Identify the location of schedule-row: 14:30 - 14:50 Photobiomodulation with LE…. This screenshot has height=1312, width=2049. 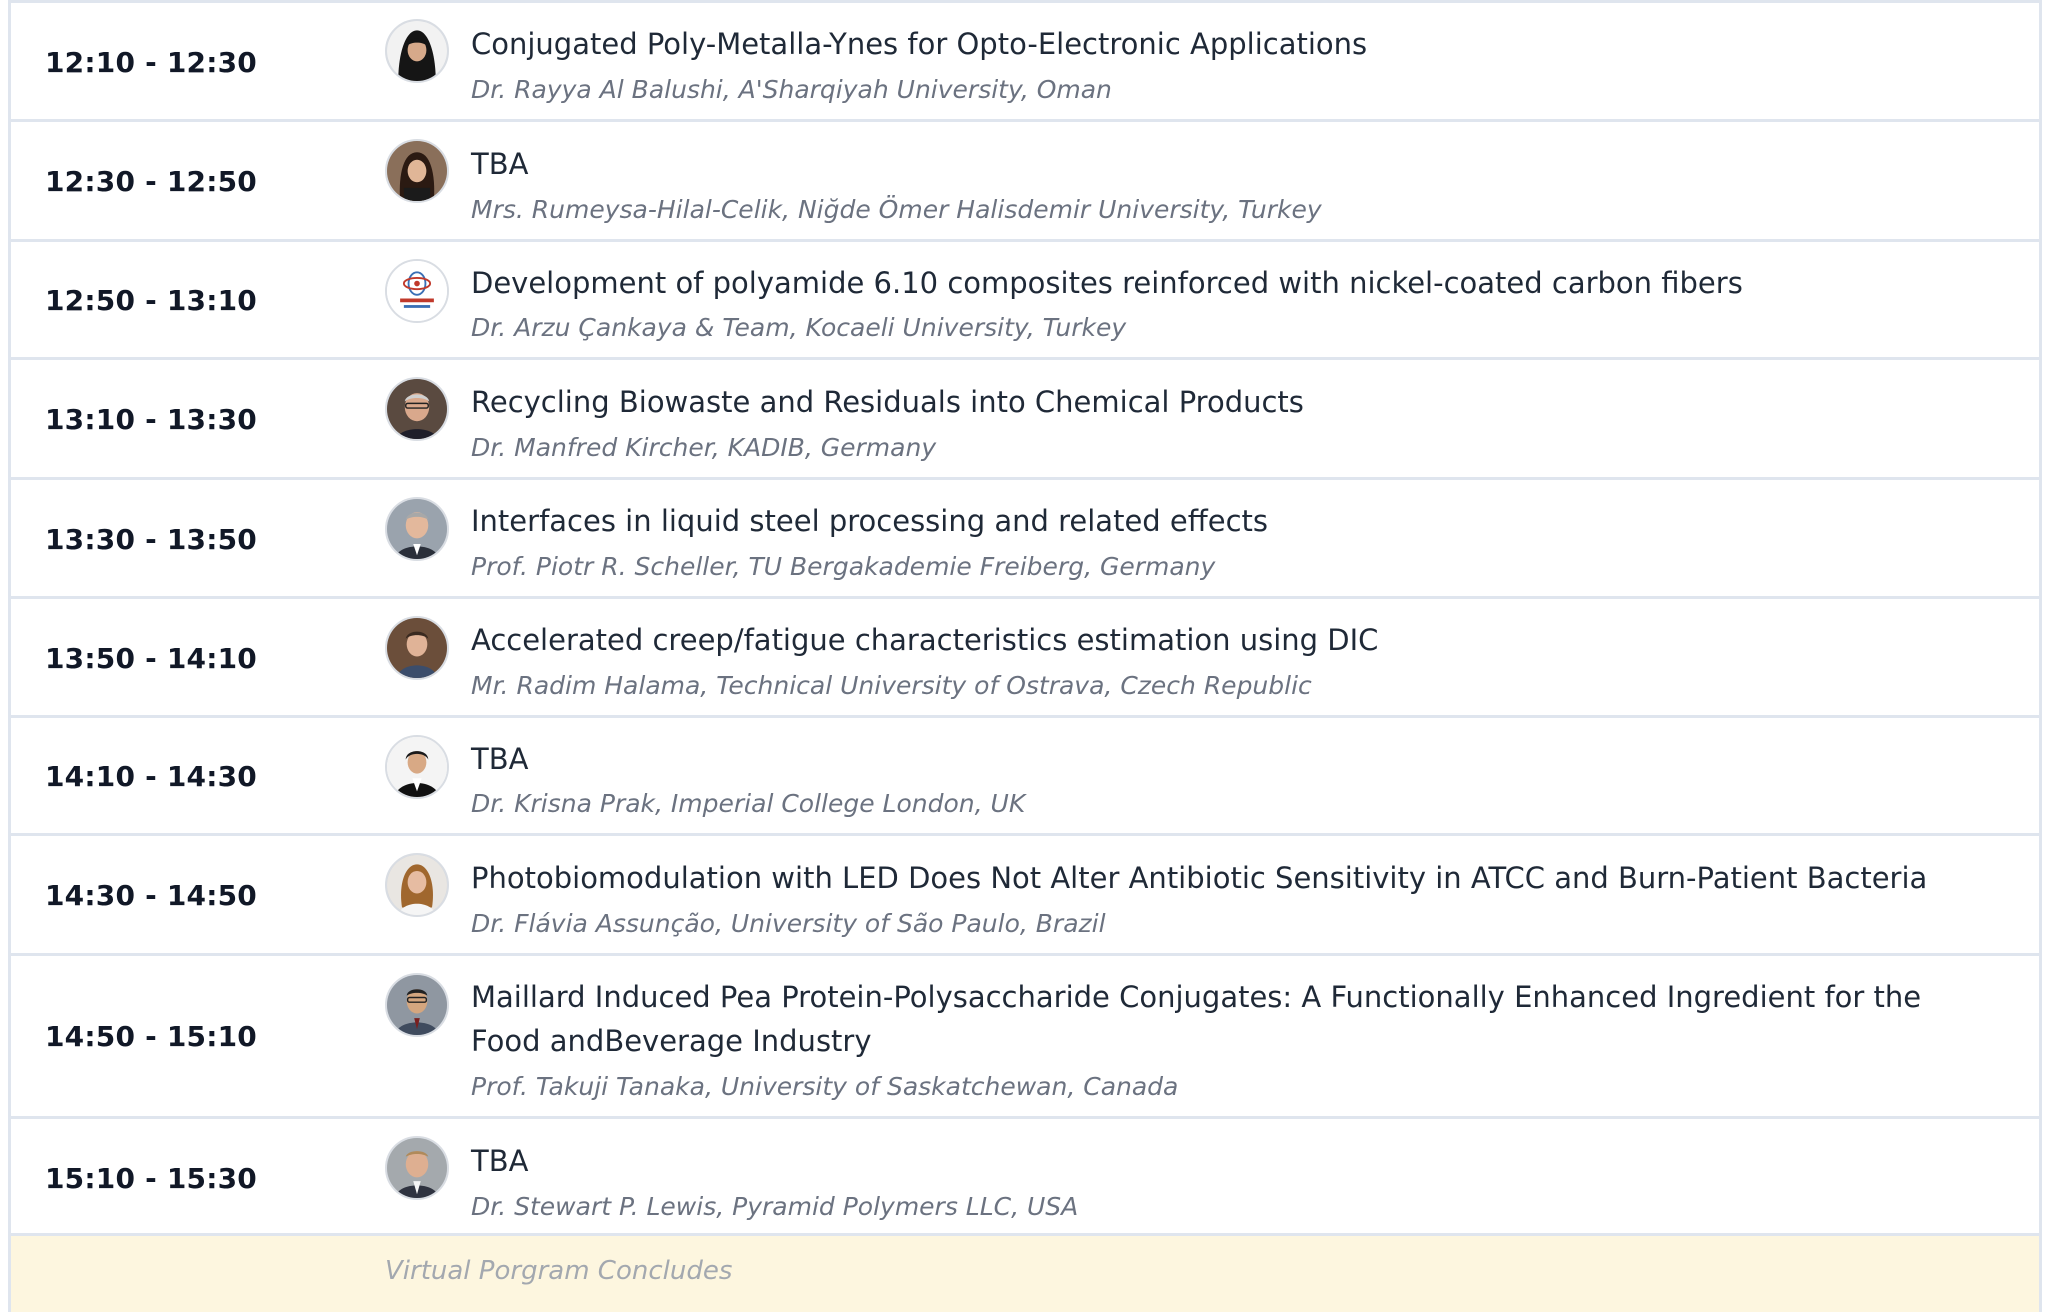
(1025, 893).